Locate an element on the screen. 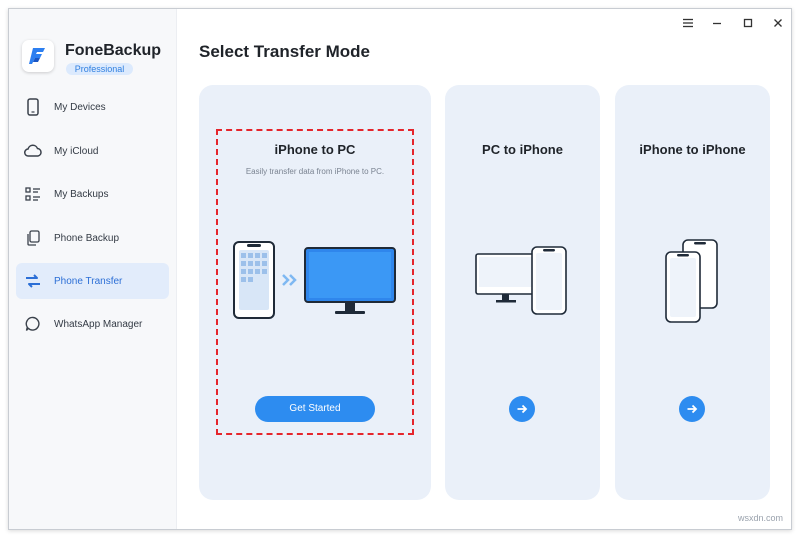  backups-list-icon is located at coordinates (33, 194).